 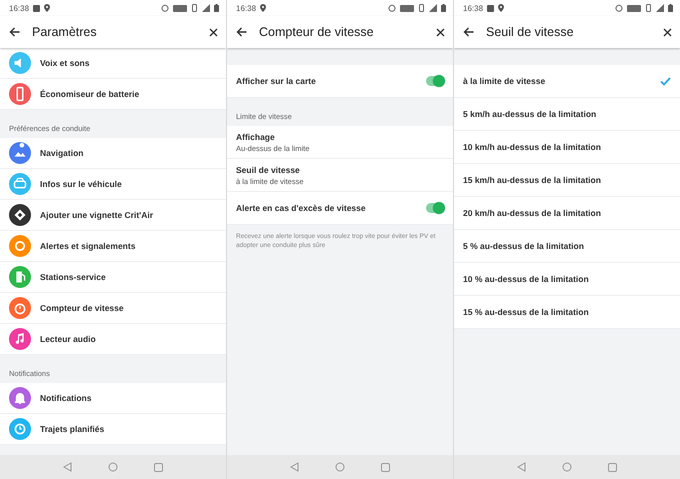 What do you see at coordinates (113, 63) in the screenshot?
I see `menu-item: Voix et sons` at bounding box center [113, 63].